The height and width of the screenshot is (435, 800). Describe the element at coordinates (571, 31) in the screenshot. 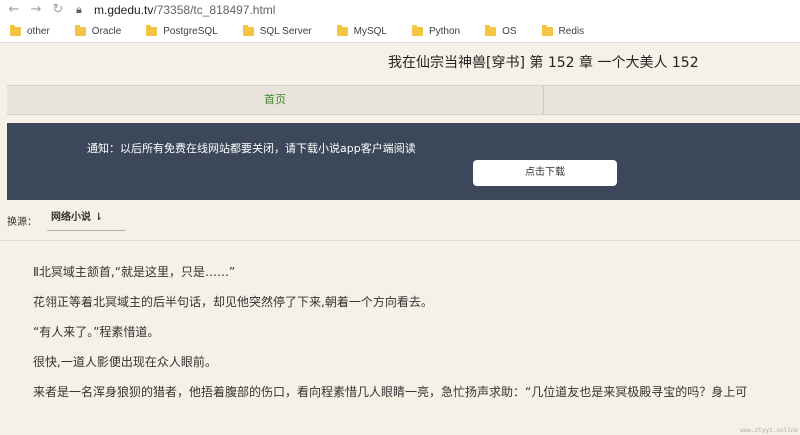

I see `bookmark-label: Redis` at that location.